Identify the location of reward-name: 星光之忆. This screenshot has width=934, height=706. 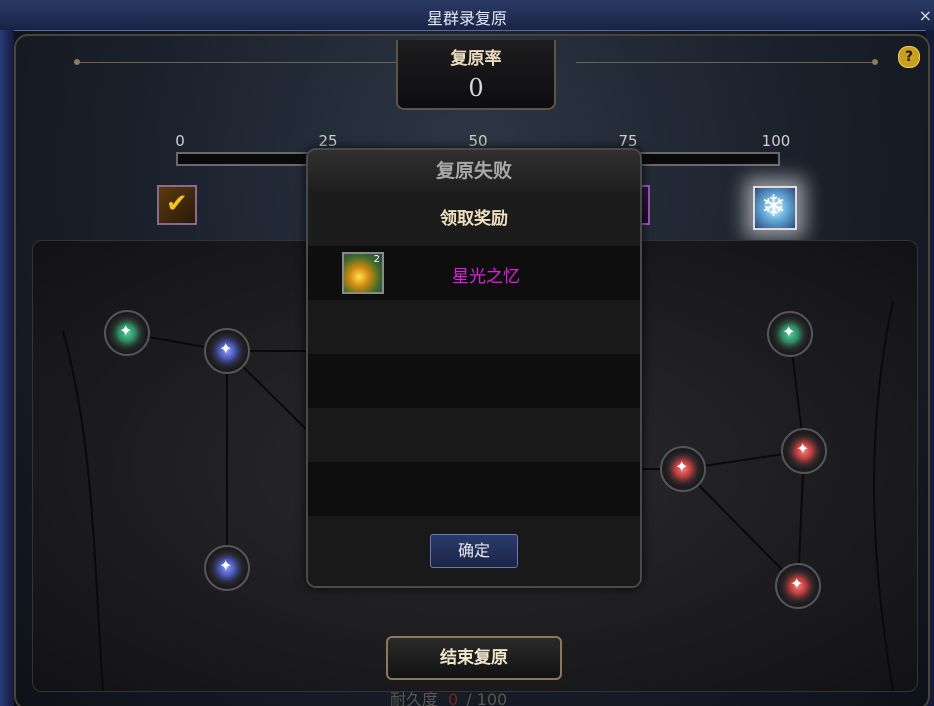
(486, 277).